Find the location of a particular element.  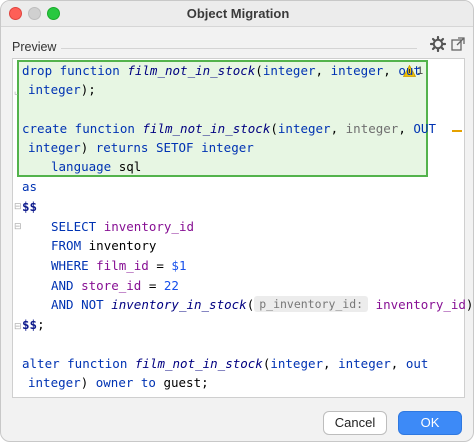

code-line: integer) owner to guest; is located at coordinates (118, 383).